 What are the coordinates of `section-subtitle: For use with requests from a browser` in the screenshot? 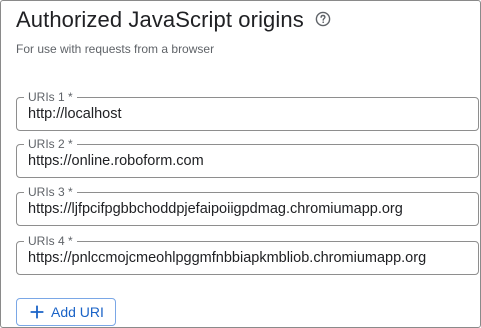 It's located at (115, 49).